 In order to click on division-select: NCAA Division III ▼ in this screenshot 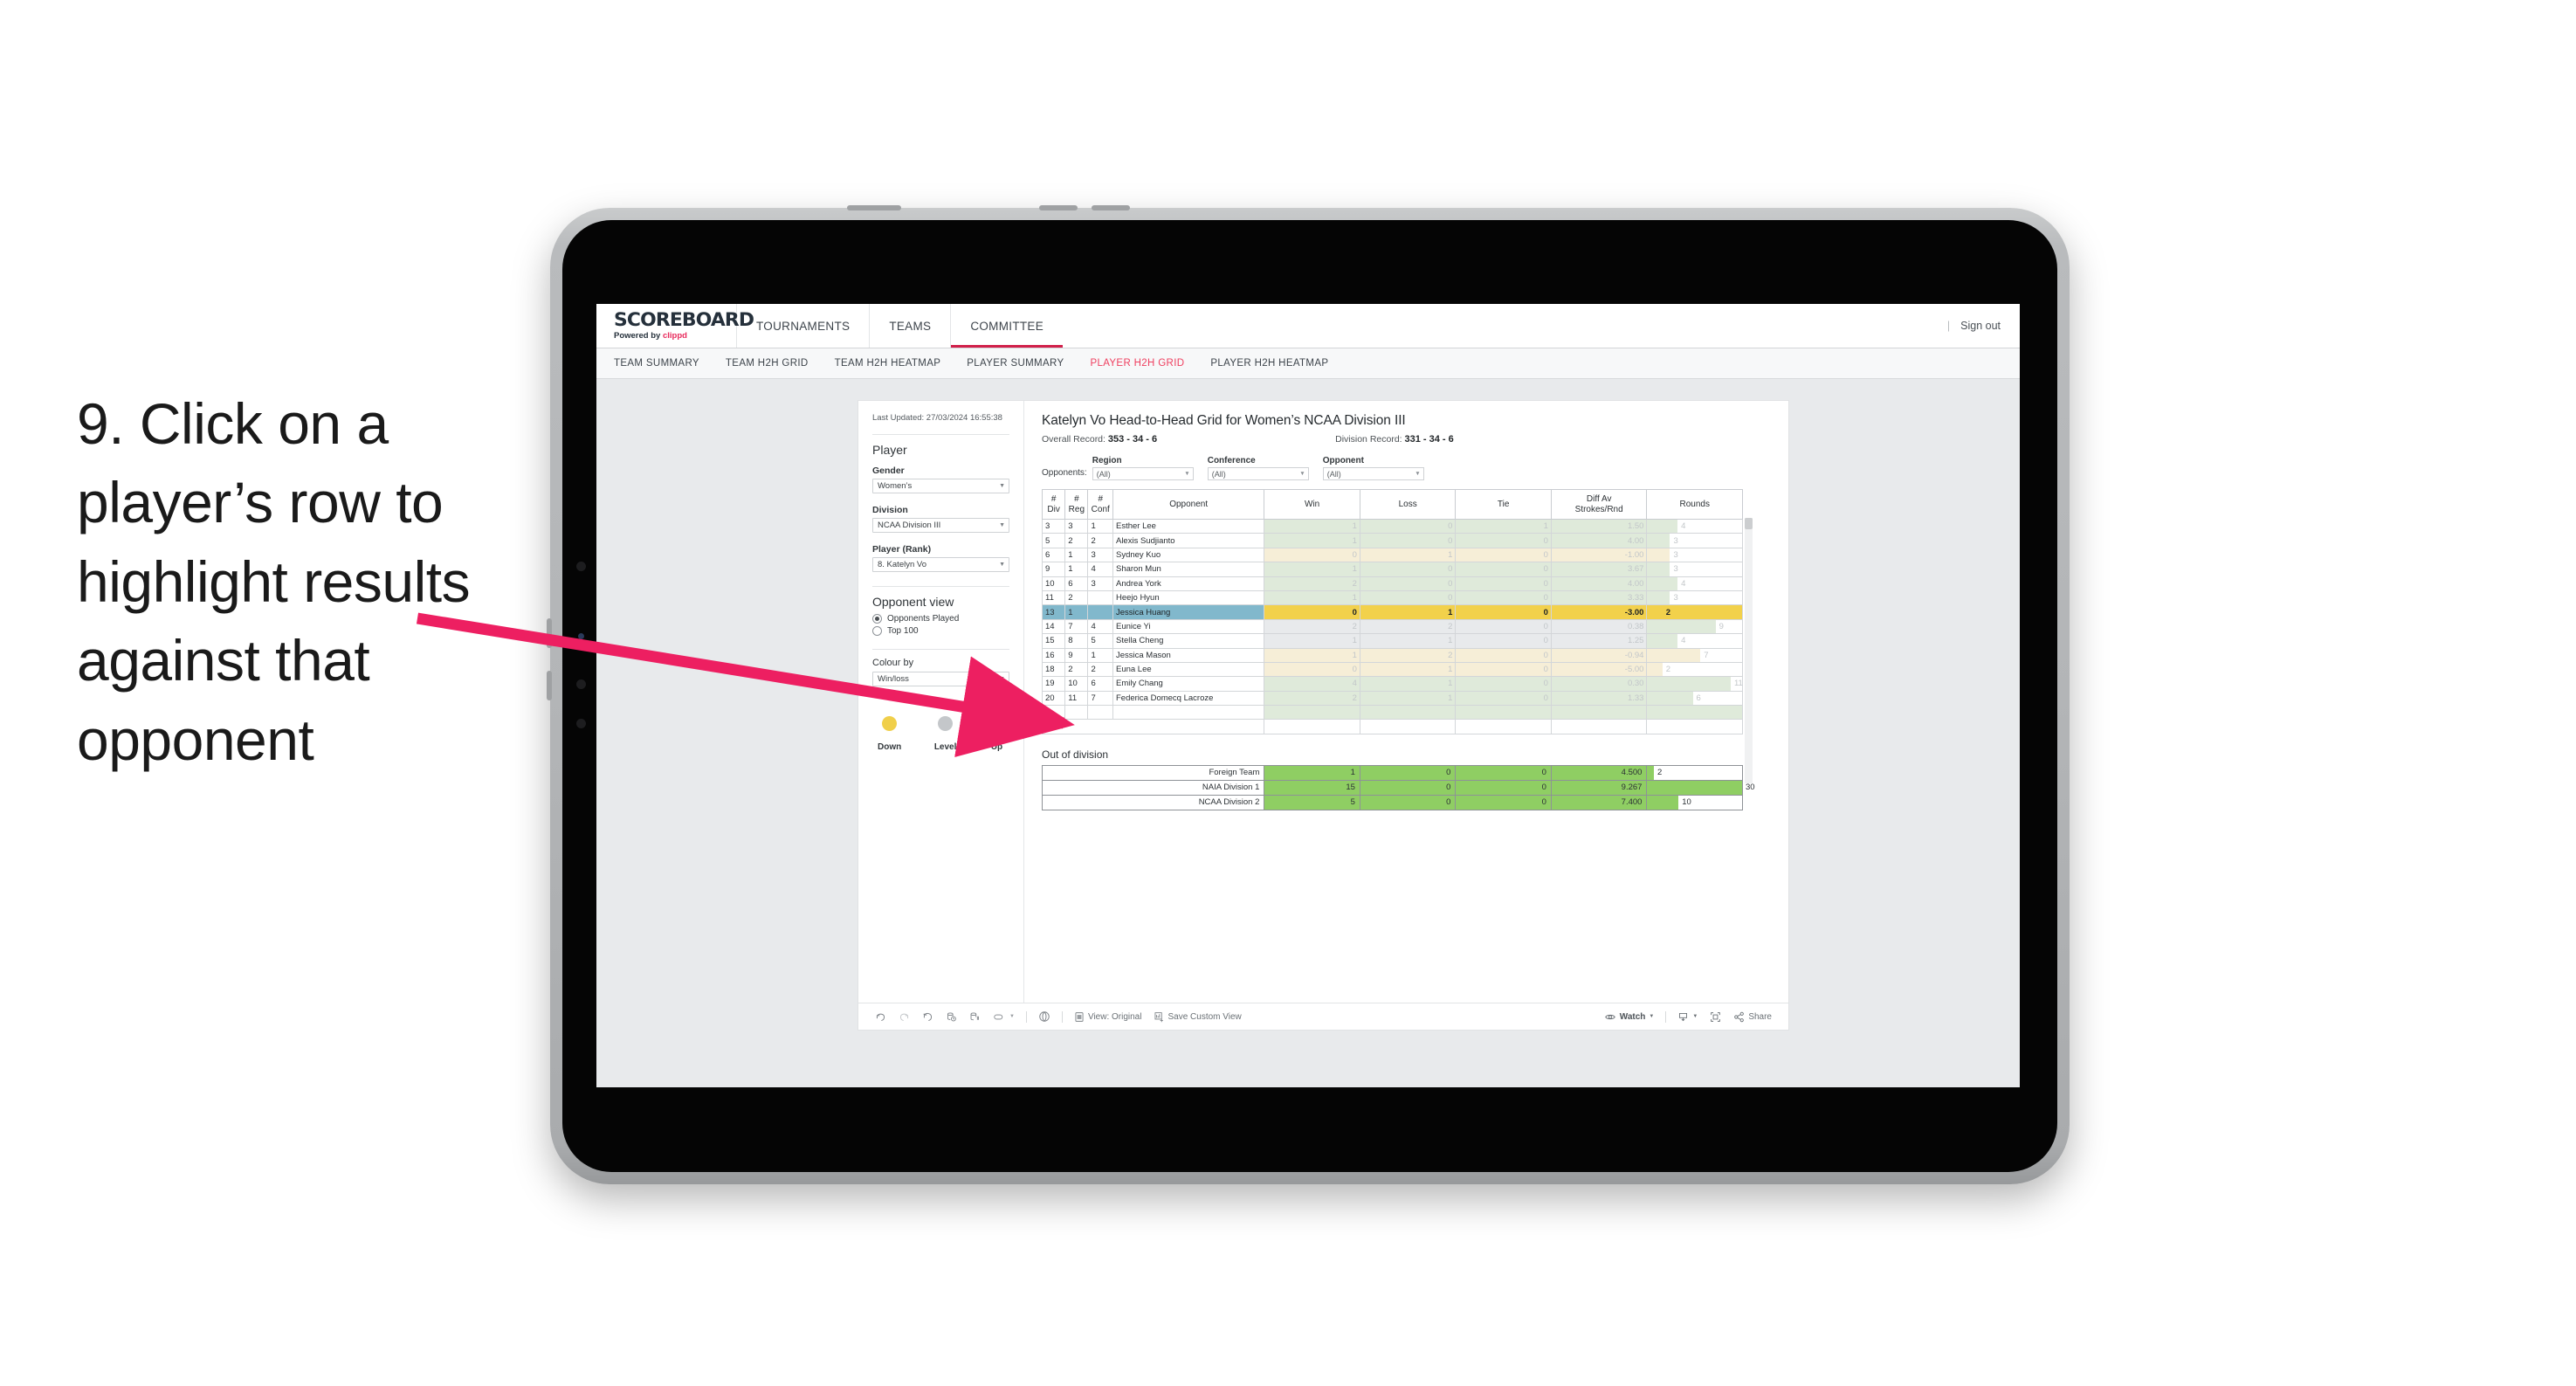, I will do `click(940, 525)`.